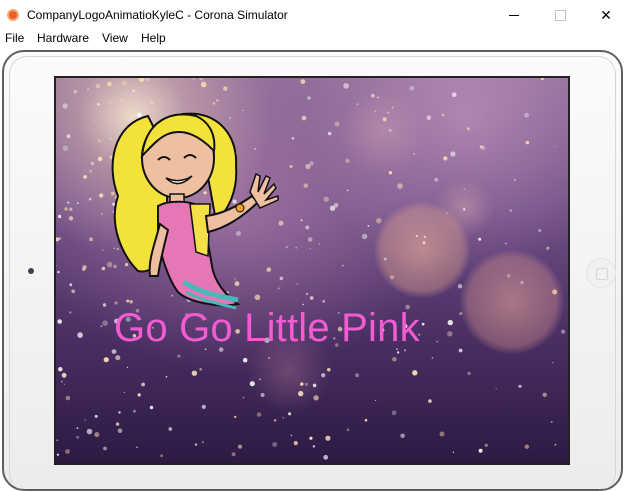  I want to click on menu-view: View, so click(115, 38).